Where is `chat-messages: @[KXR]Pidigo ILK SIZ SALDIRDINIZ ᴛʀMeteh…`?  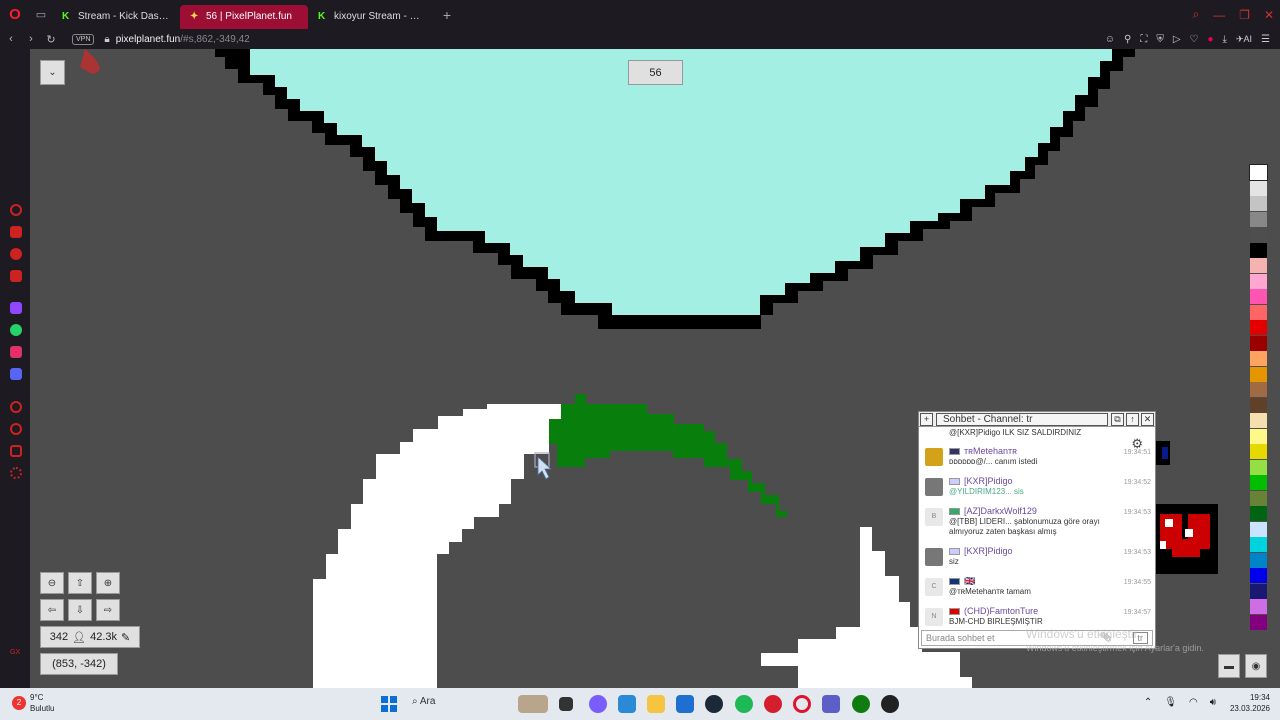
chat-messages: @[KXR]Pidigo ILK SIZ SALDIRDINIZ ᴛʀMeteh… is located at coordinates (1037, 528).